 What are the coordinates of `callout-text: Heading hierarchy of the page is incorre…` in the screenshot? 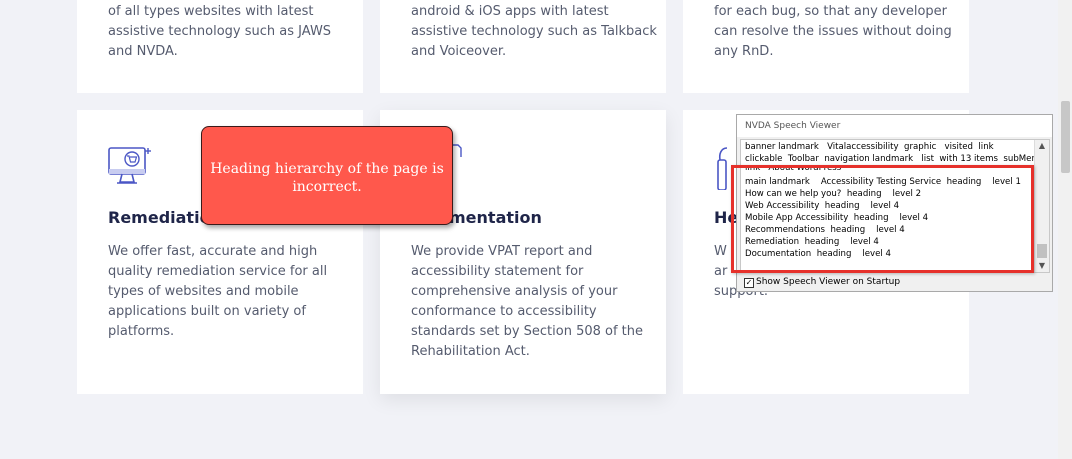 It's located at (327, 178).